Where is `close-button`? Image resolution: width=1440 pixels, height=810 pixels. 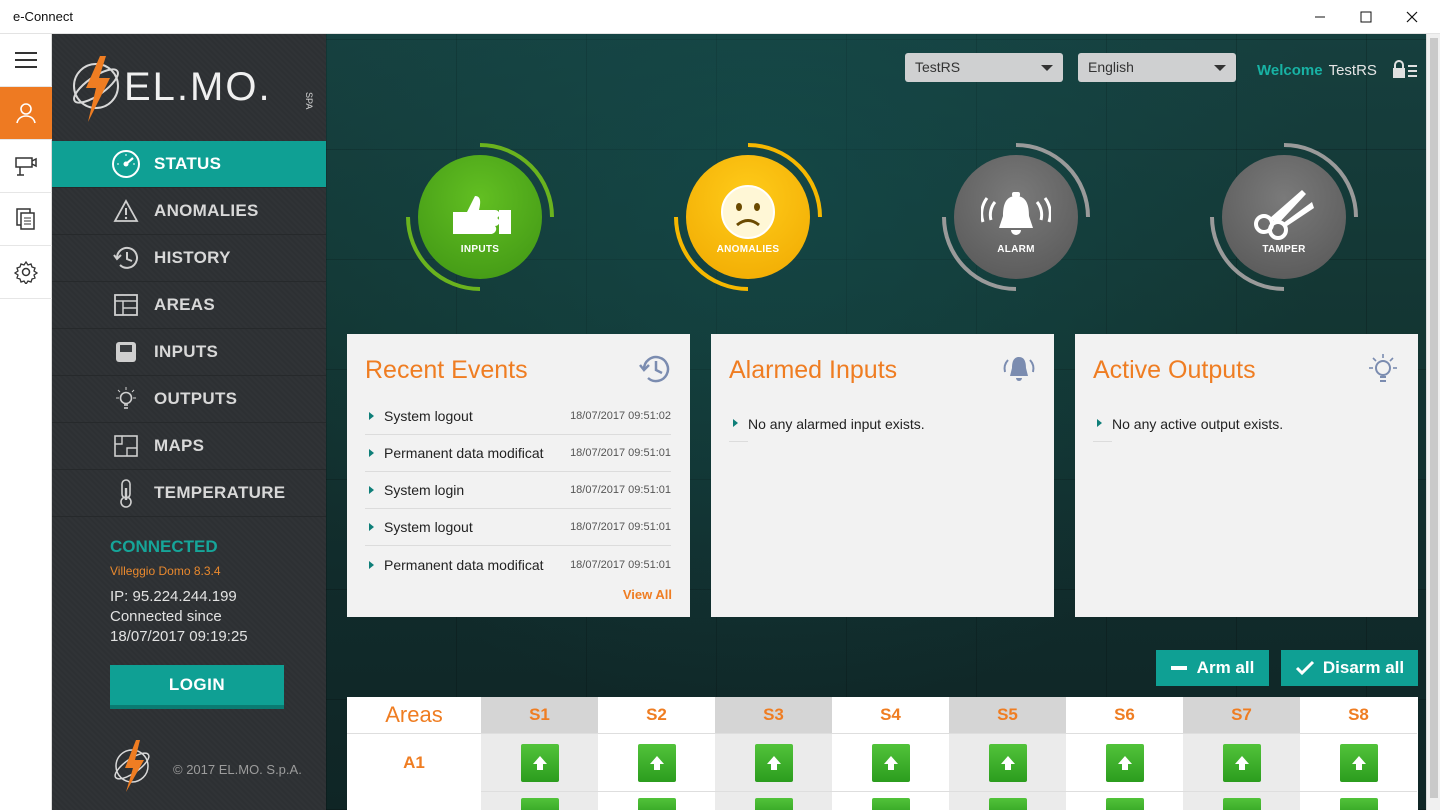
close-button is located at coordinates (1412, 17).